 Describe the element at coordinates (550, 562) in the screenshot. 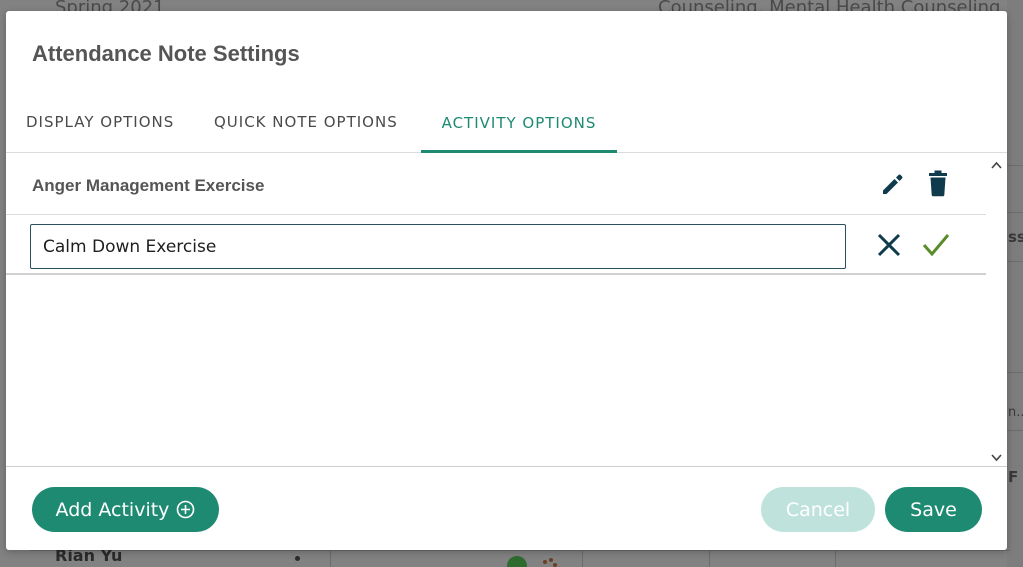

I see `background-dots-icon` at that location.